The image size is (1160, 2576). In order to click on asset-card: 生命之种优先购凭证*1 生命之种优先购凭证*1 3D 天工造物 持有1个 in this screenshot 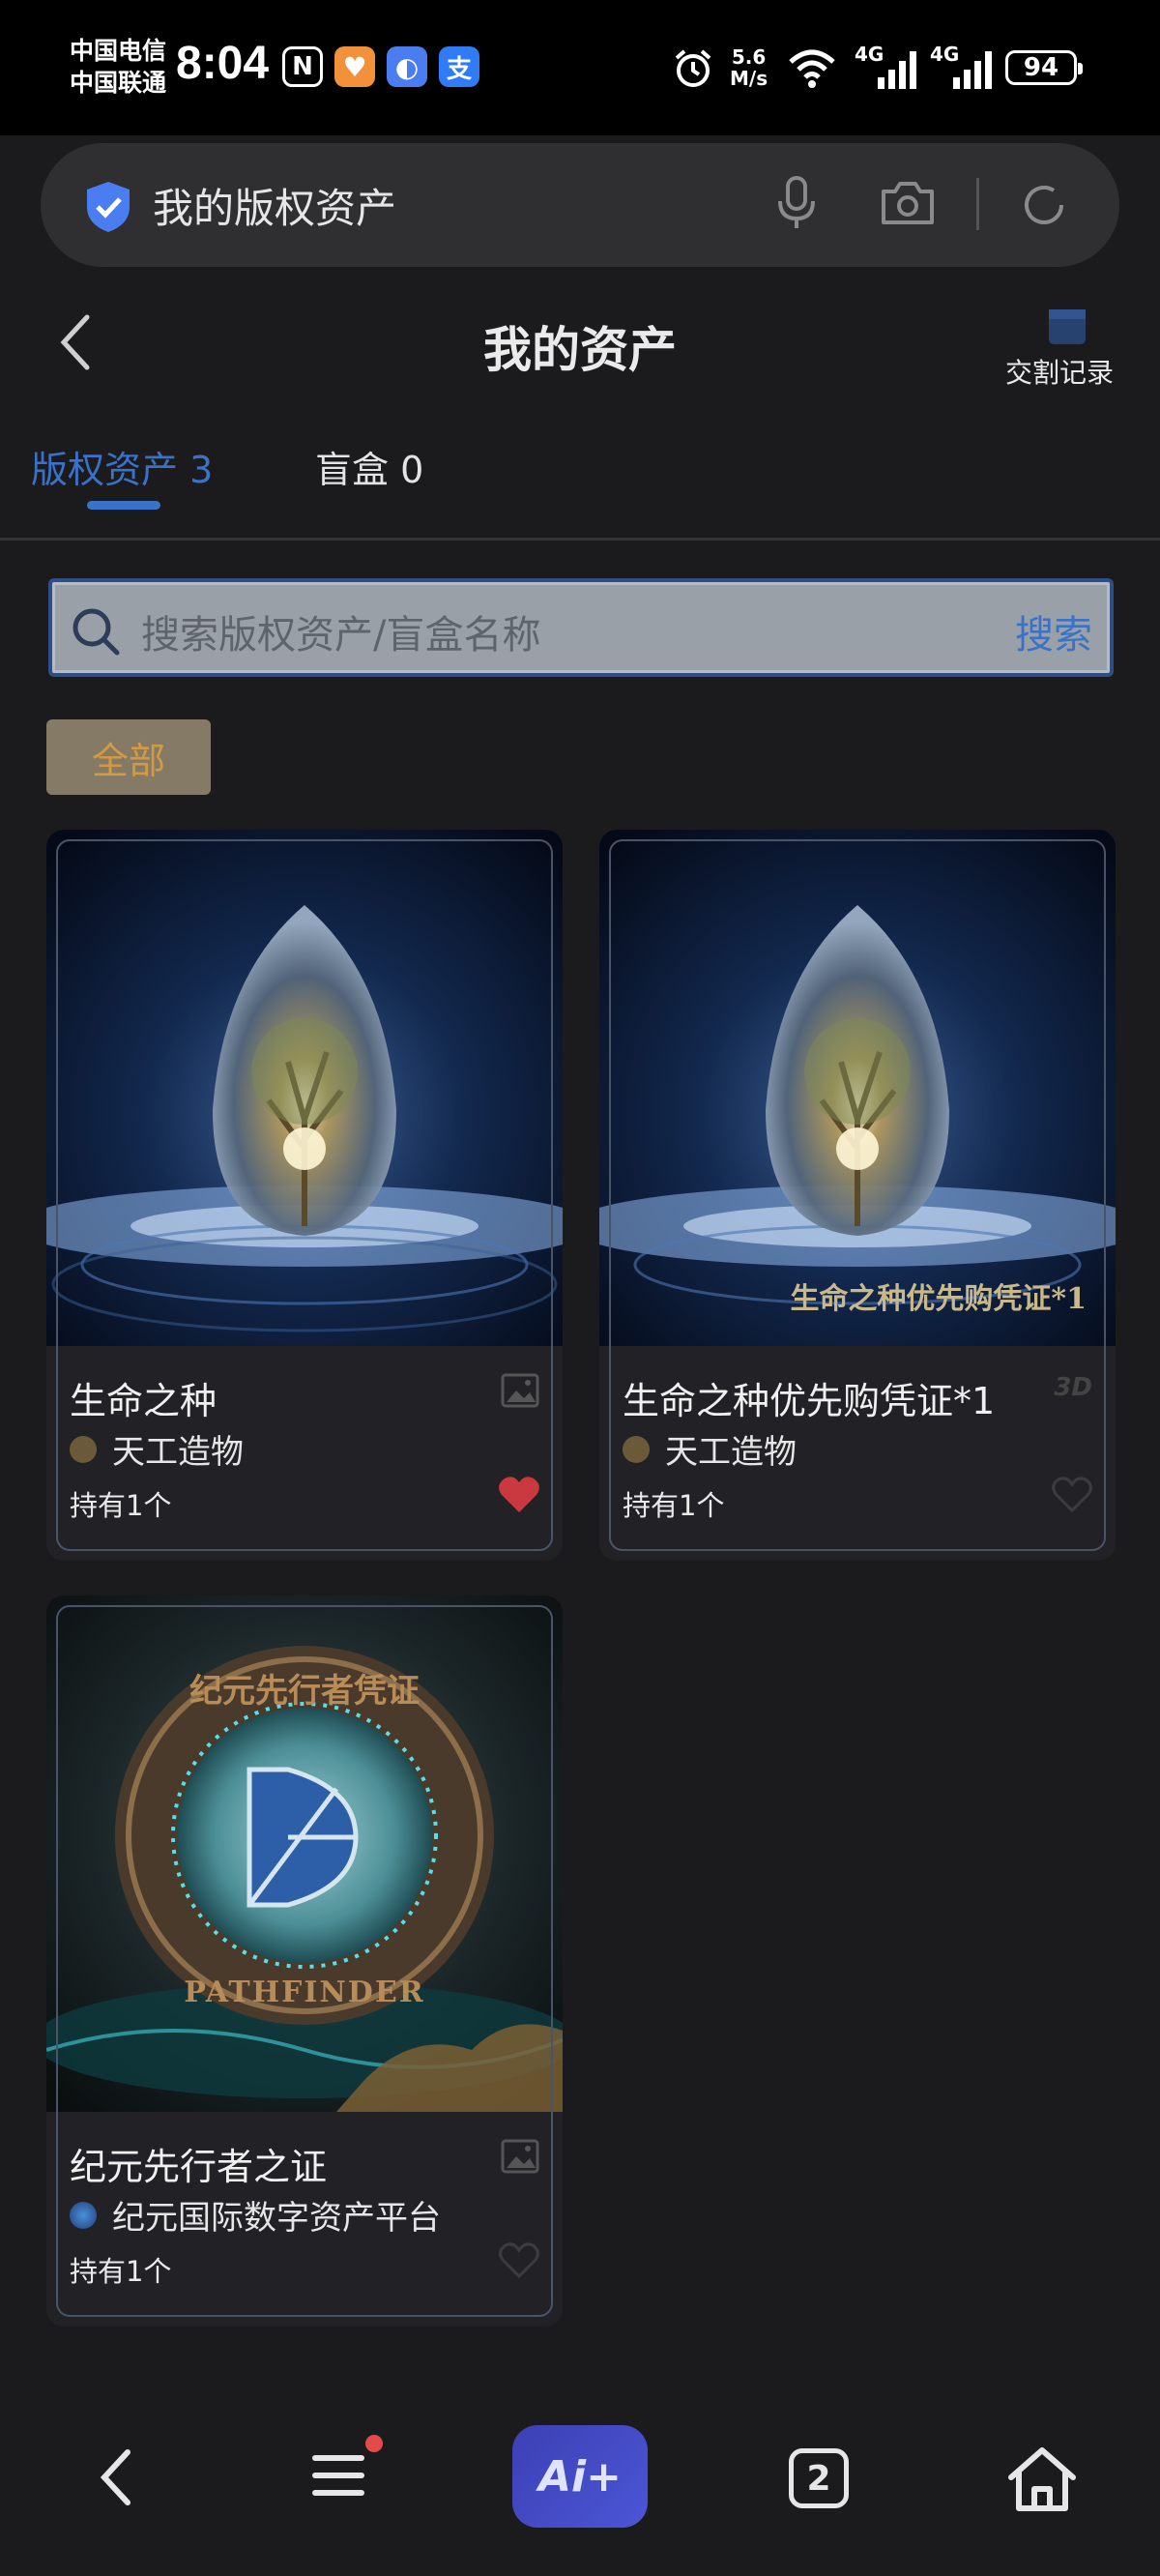, I will do `click(857, 1195)`.